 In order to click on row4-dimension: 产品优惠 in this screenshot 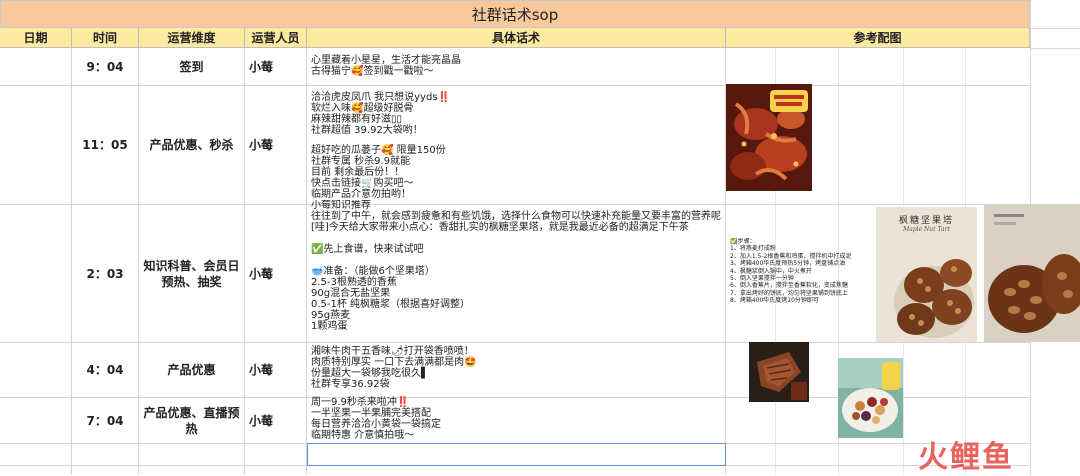, I will do `click(191, 370)`.